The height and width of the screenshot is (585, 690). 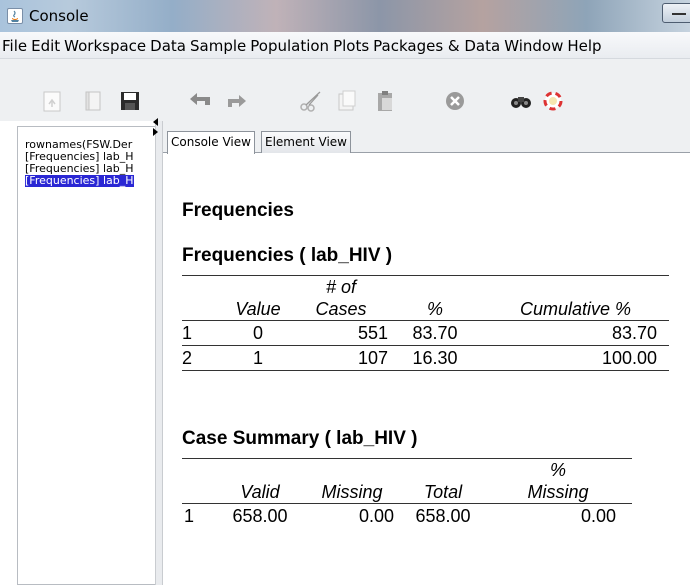 What do you see at coordinates (443, 516) in the screenshot?
I see `cell-total: 658.00` at bounding box center [443, 516].